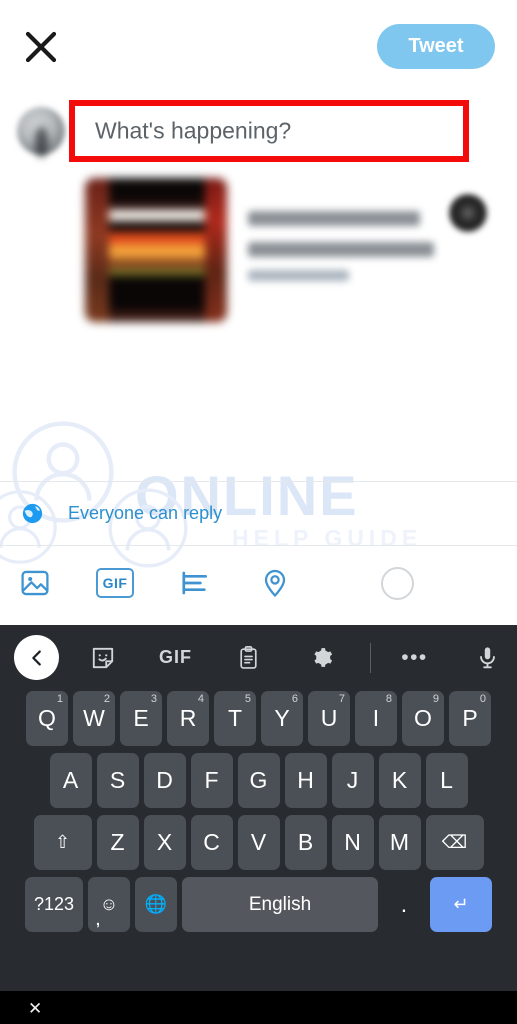 The width and height of the screenshot is (517, 1024). I want to click on key-label: L, so click(446, 780).